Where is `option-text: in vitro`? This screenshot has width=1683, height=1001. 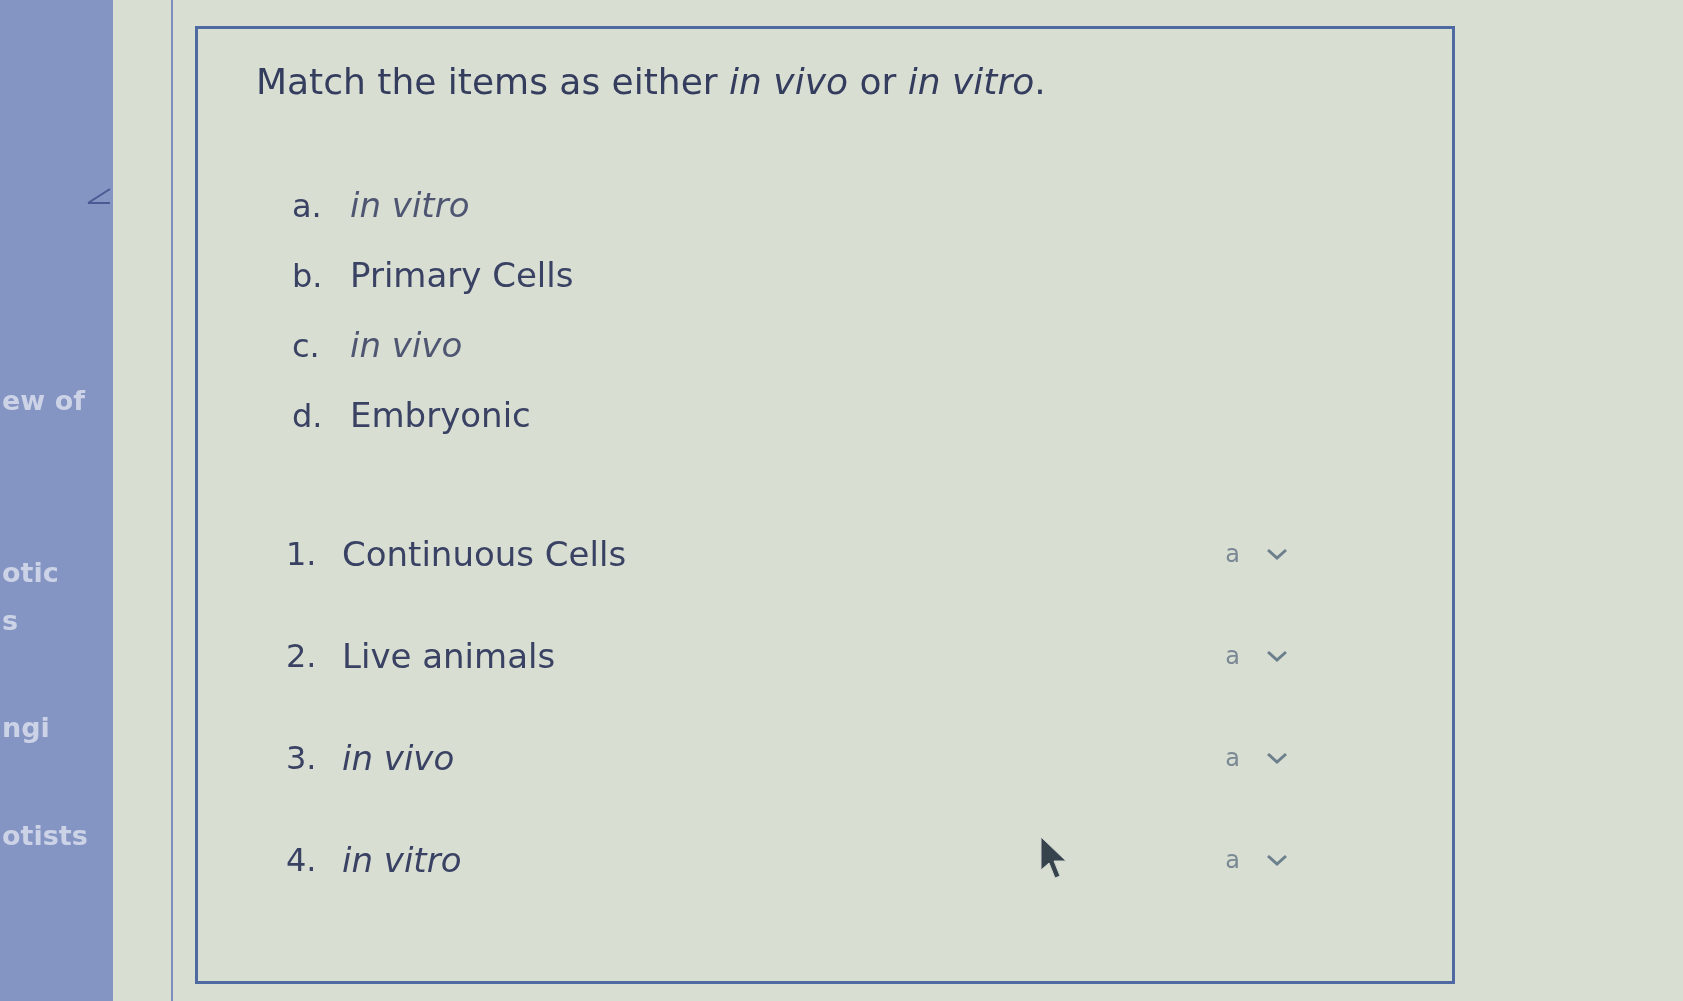
option-text: in vitro is located at coordinates (410, 205).